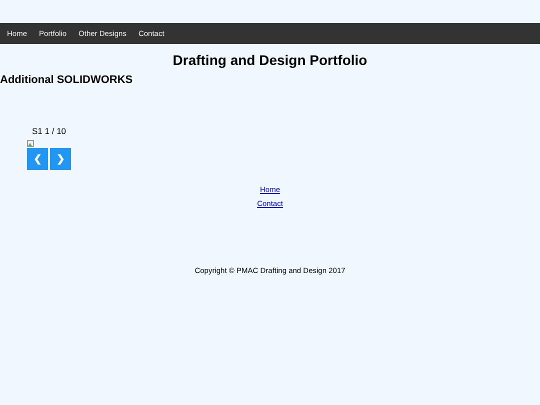 This screenshot has width=540, height=405. Describe the element at coordinates (270, 60) in the screenshot. I see `page-title: Drafting and Design Portfolio` at that location.